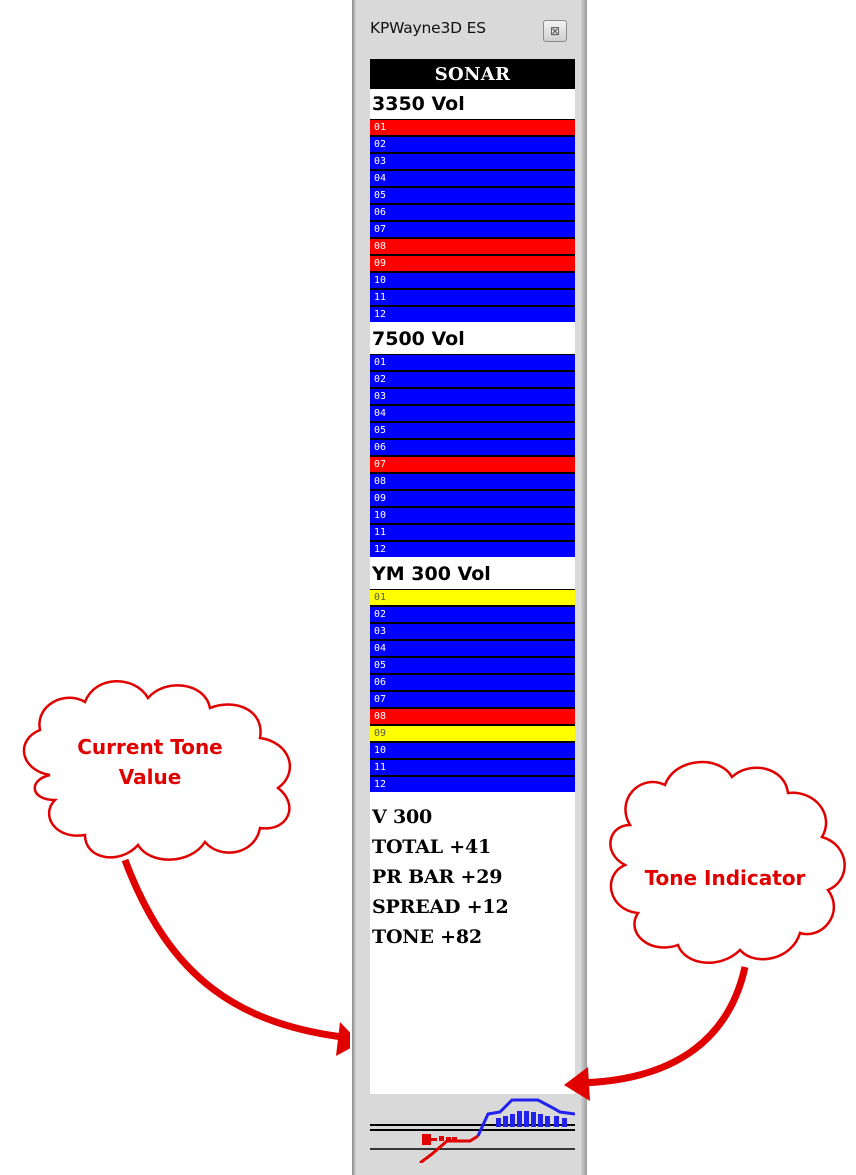 The height and width of the screenshot is (1175, 856). Describe the element at coordinates (531, 1119) in the screenshot. I see `indicator-histogram-bars` at that location.